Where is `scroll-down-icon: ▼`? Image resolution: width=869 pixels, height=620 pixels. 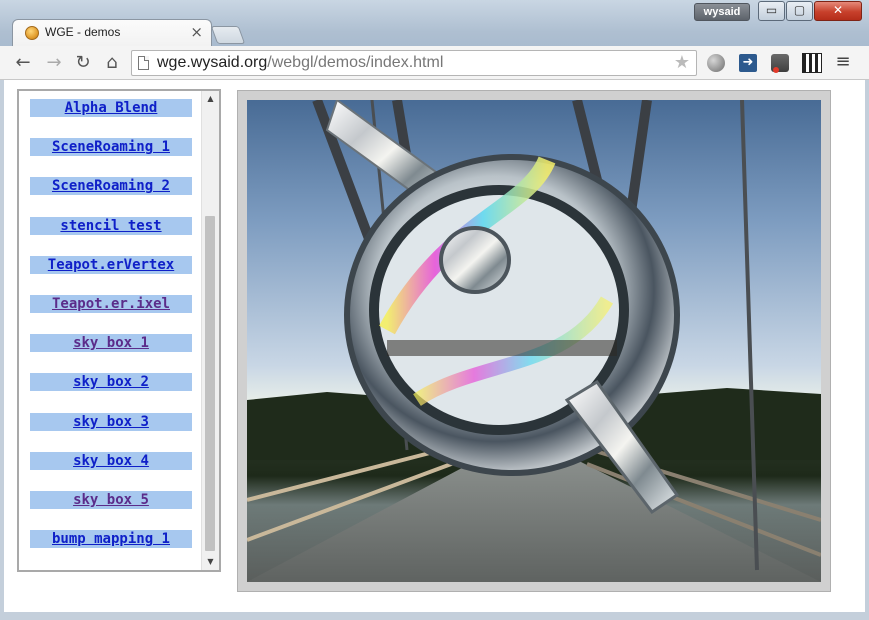
scroll-down-icon: ▼ is located at coordinates (210, 562).